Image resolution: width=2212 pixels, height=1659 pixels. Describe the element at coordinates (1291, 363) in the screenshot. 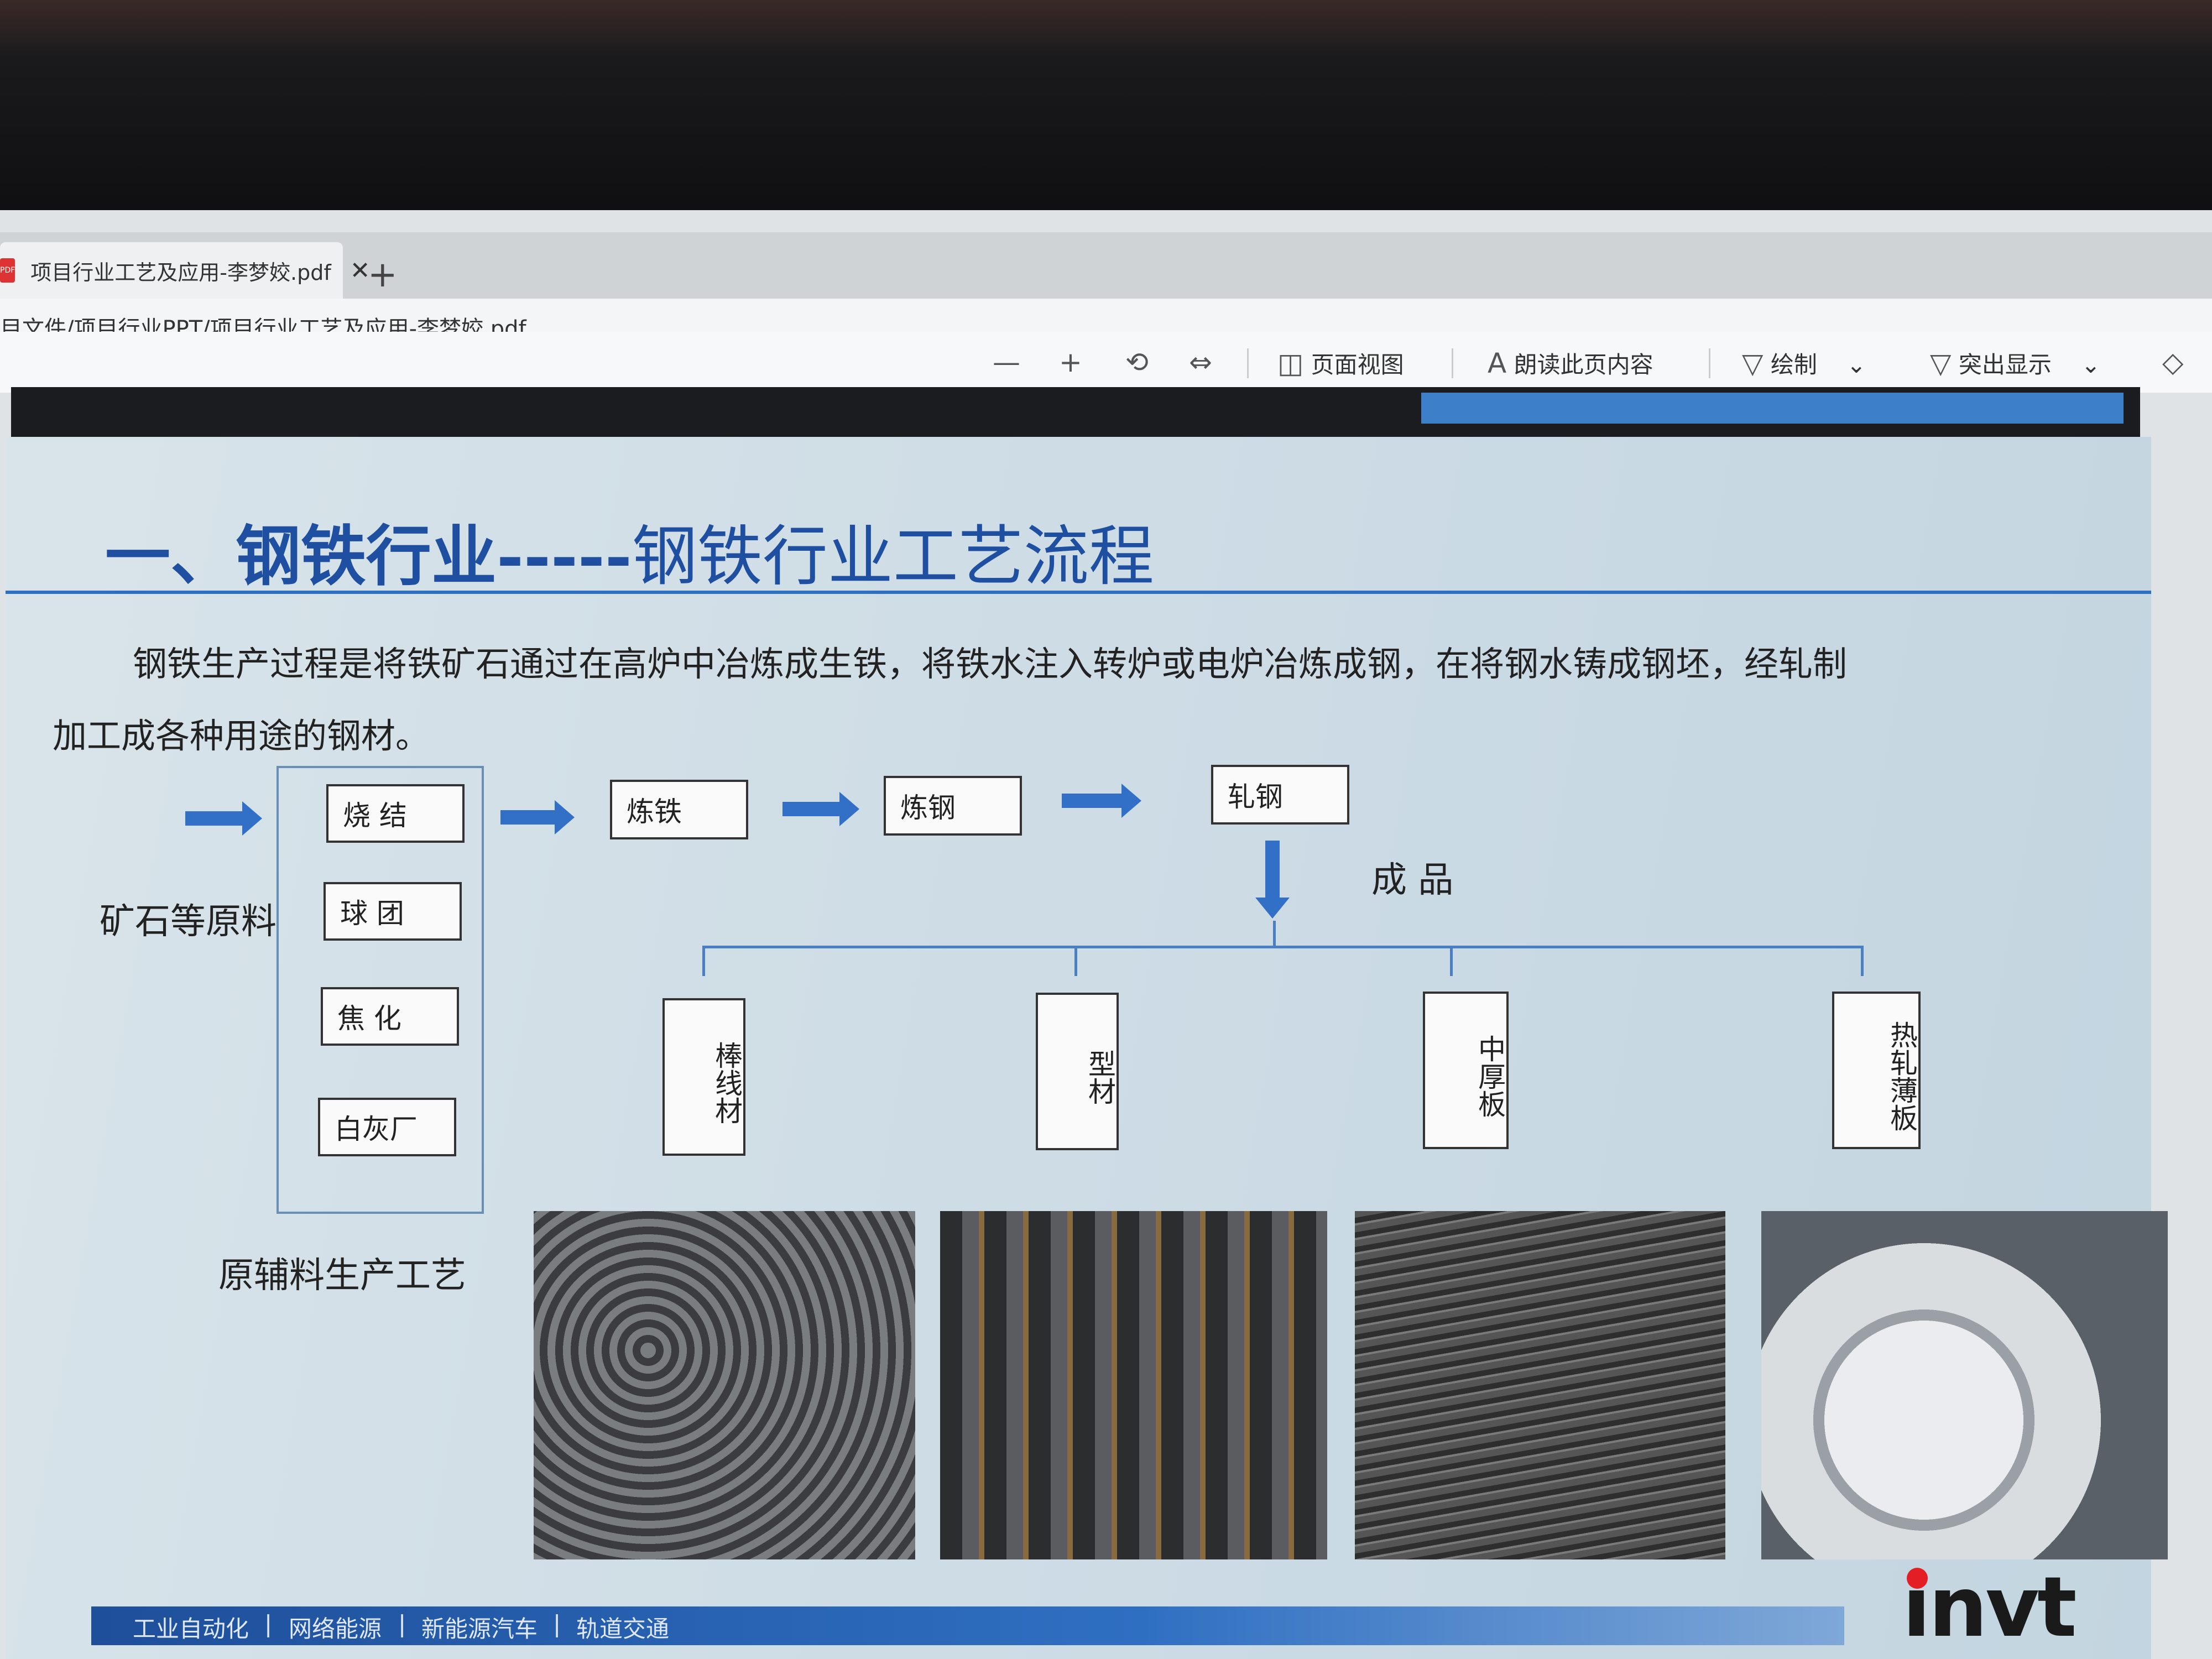

I see `page-view-icon: ◫` at that location.